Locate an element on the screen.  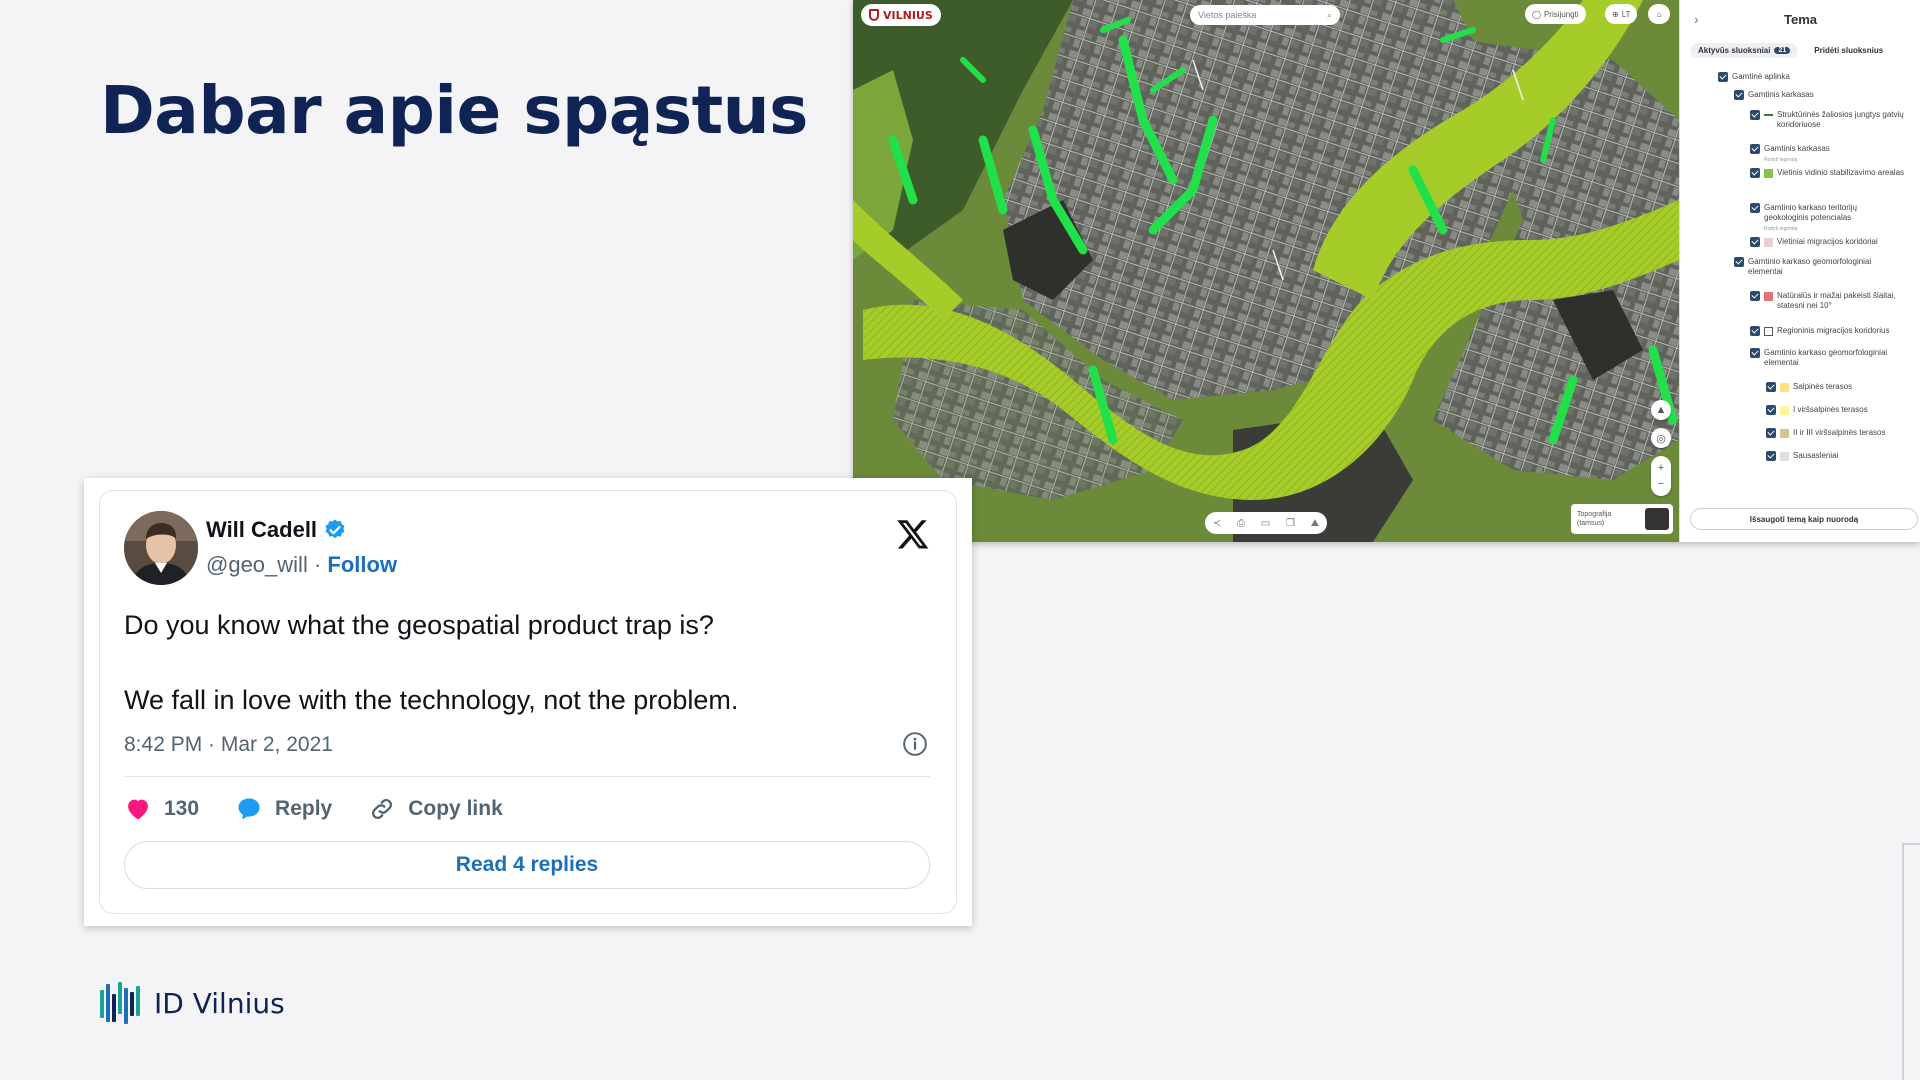
tab-active-label: Aktyvūs sluoksniai is located at coordinates (1734, 50).